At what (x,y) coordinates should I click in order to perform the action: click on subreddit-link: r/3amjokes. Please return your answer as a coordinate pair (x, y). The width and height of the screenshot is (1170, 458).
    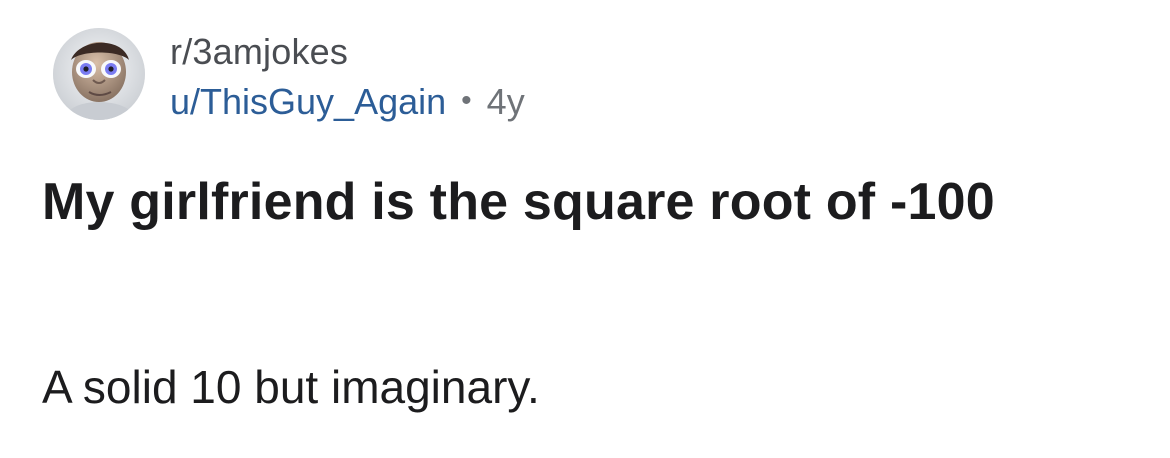
    Looking at the image, I should click on (347, 52).